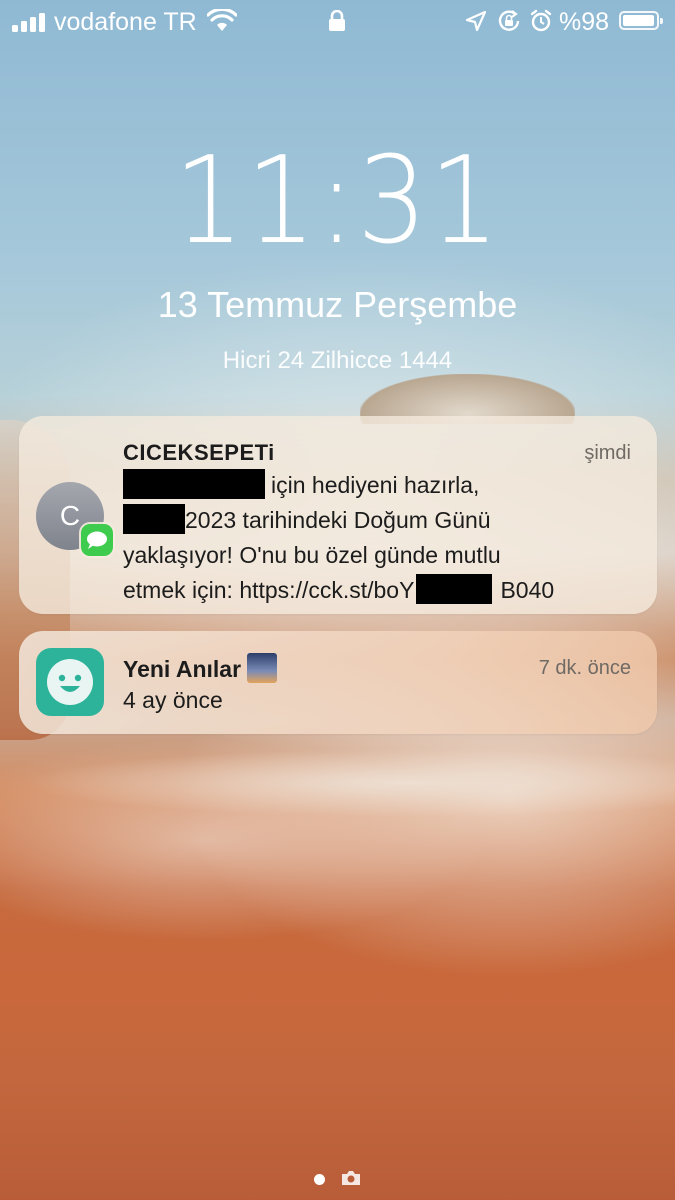 The image size is (675, 1200). What do you see at coordinates (337, 795) in the screenshot?
I see `wallpaper-ridge` at bounding box center [337, 795].